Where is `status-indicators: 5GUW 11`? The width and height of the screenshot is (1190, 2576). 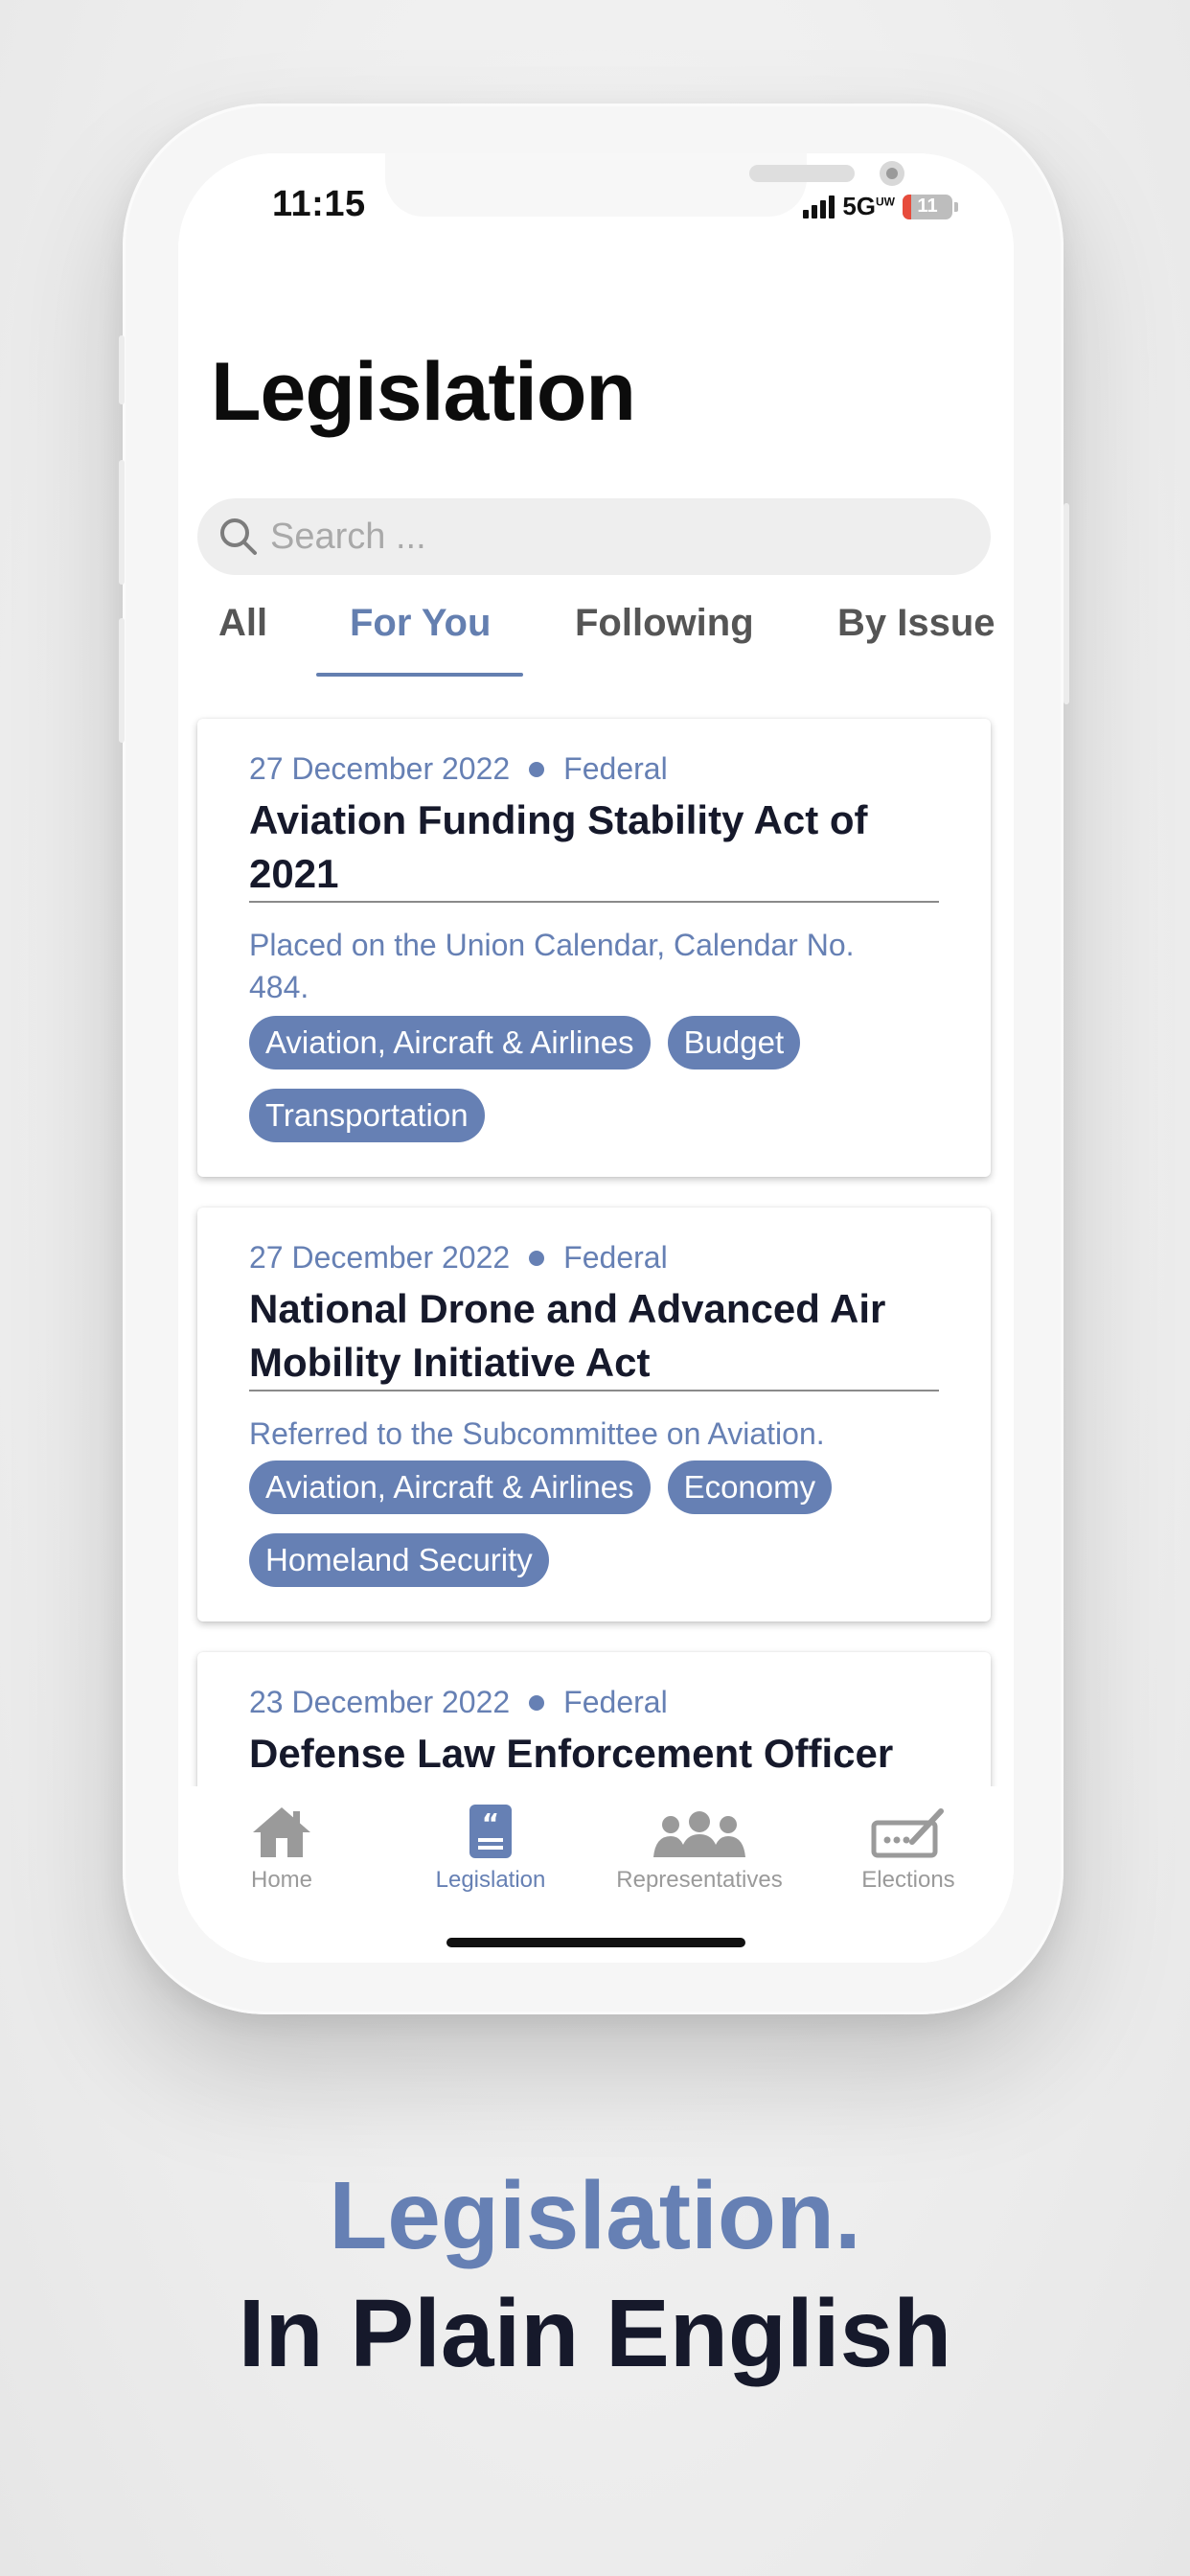 status-indicators: 5GUW 11 is located at coordinates (881, 206).